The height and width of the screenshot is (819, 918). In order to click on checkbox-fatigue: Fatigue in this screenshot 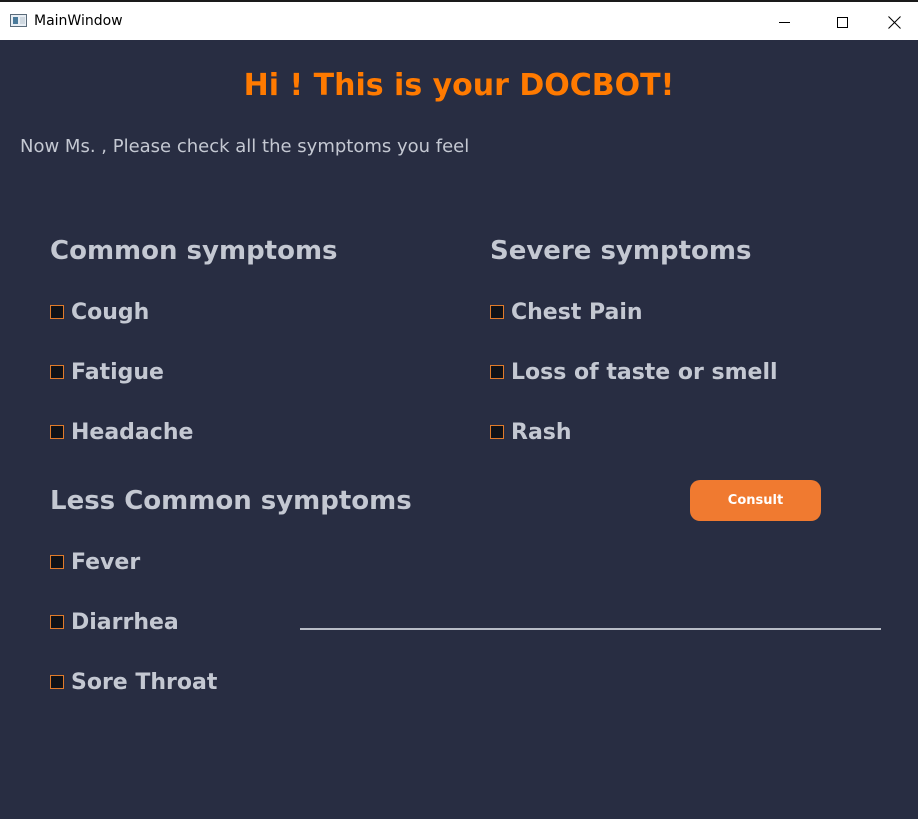, I will do `click(107, 372)`.